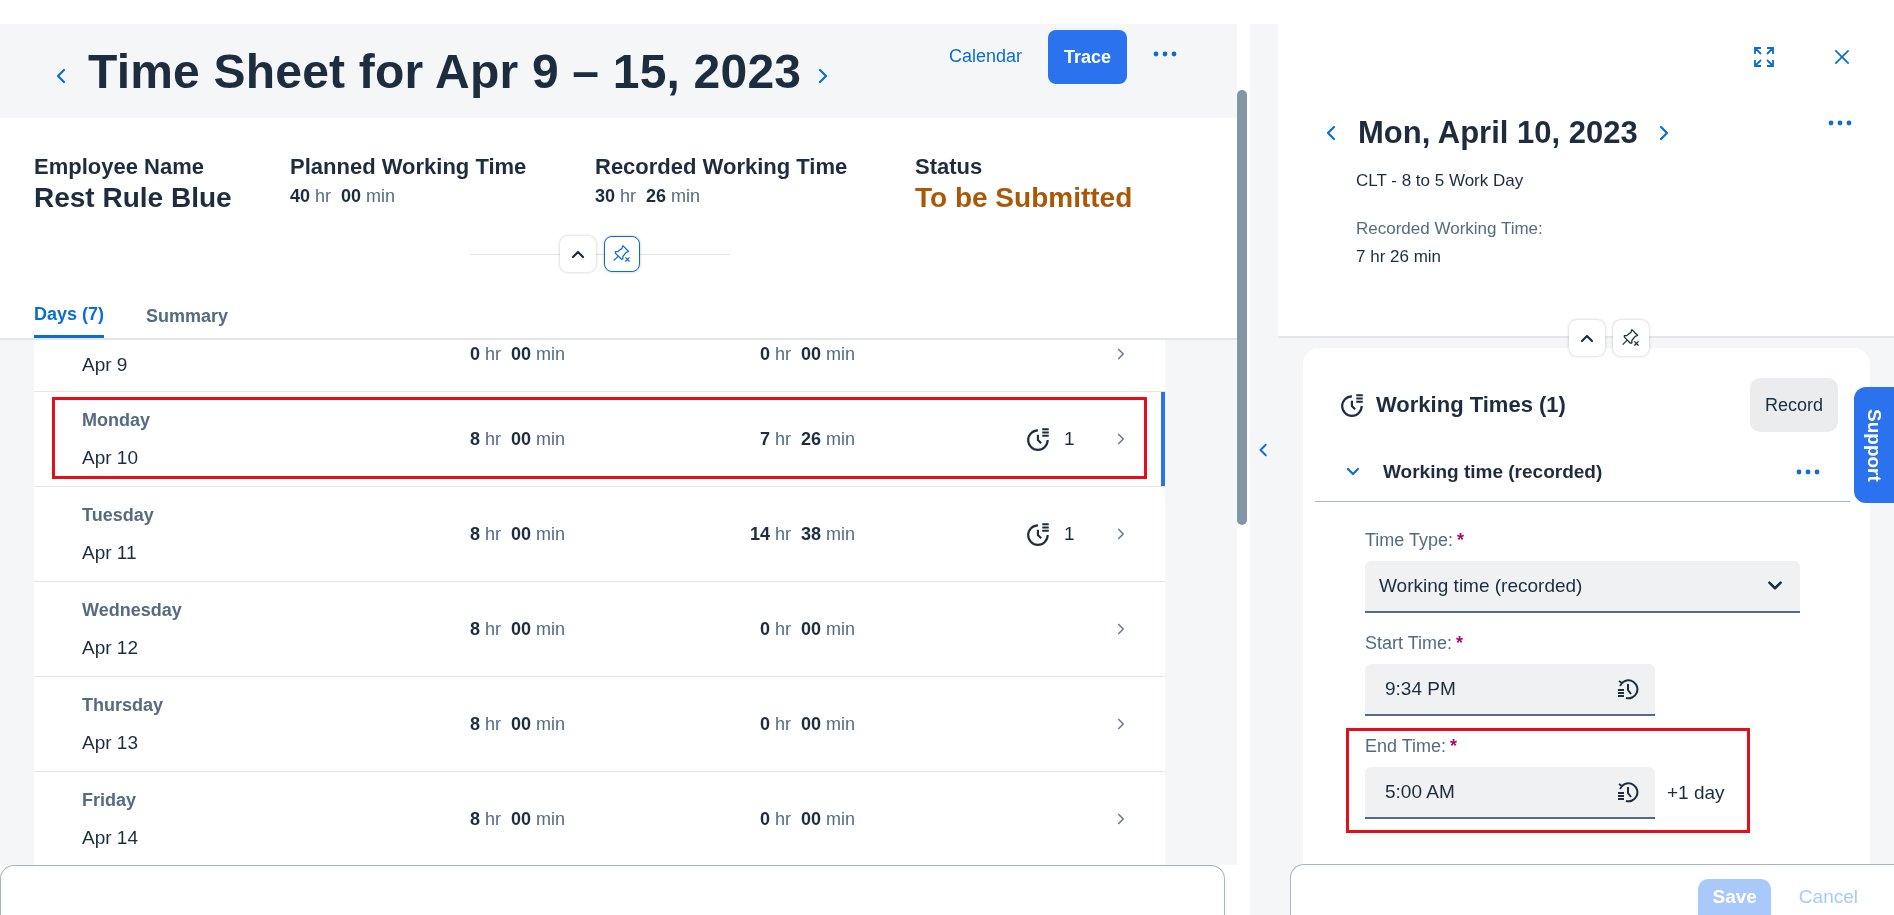 This screenshot has width=1894, height=915. What do you see at coordinates (1440, 181) in the screenshot?
I see `schedule-text: CLT - 8 to 5 Work Day` at bounding box center [1440, 181].